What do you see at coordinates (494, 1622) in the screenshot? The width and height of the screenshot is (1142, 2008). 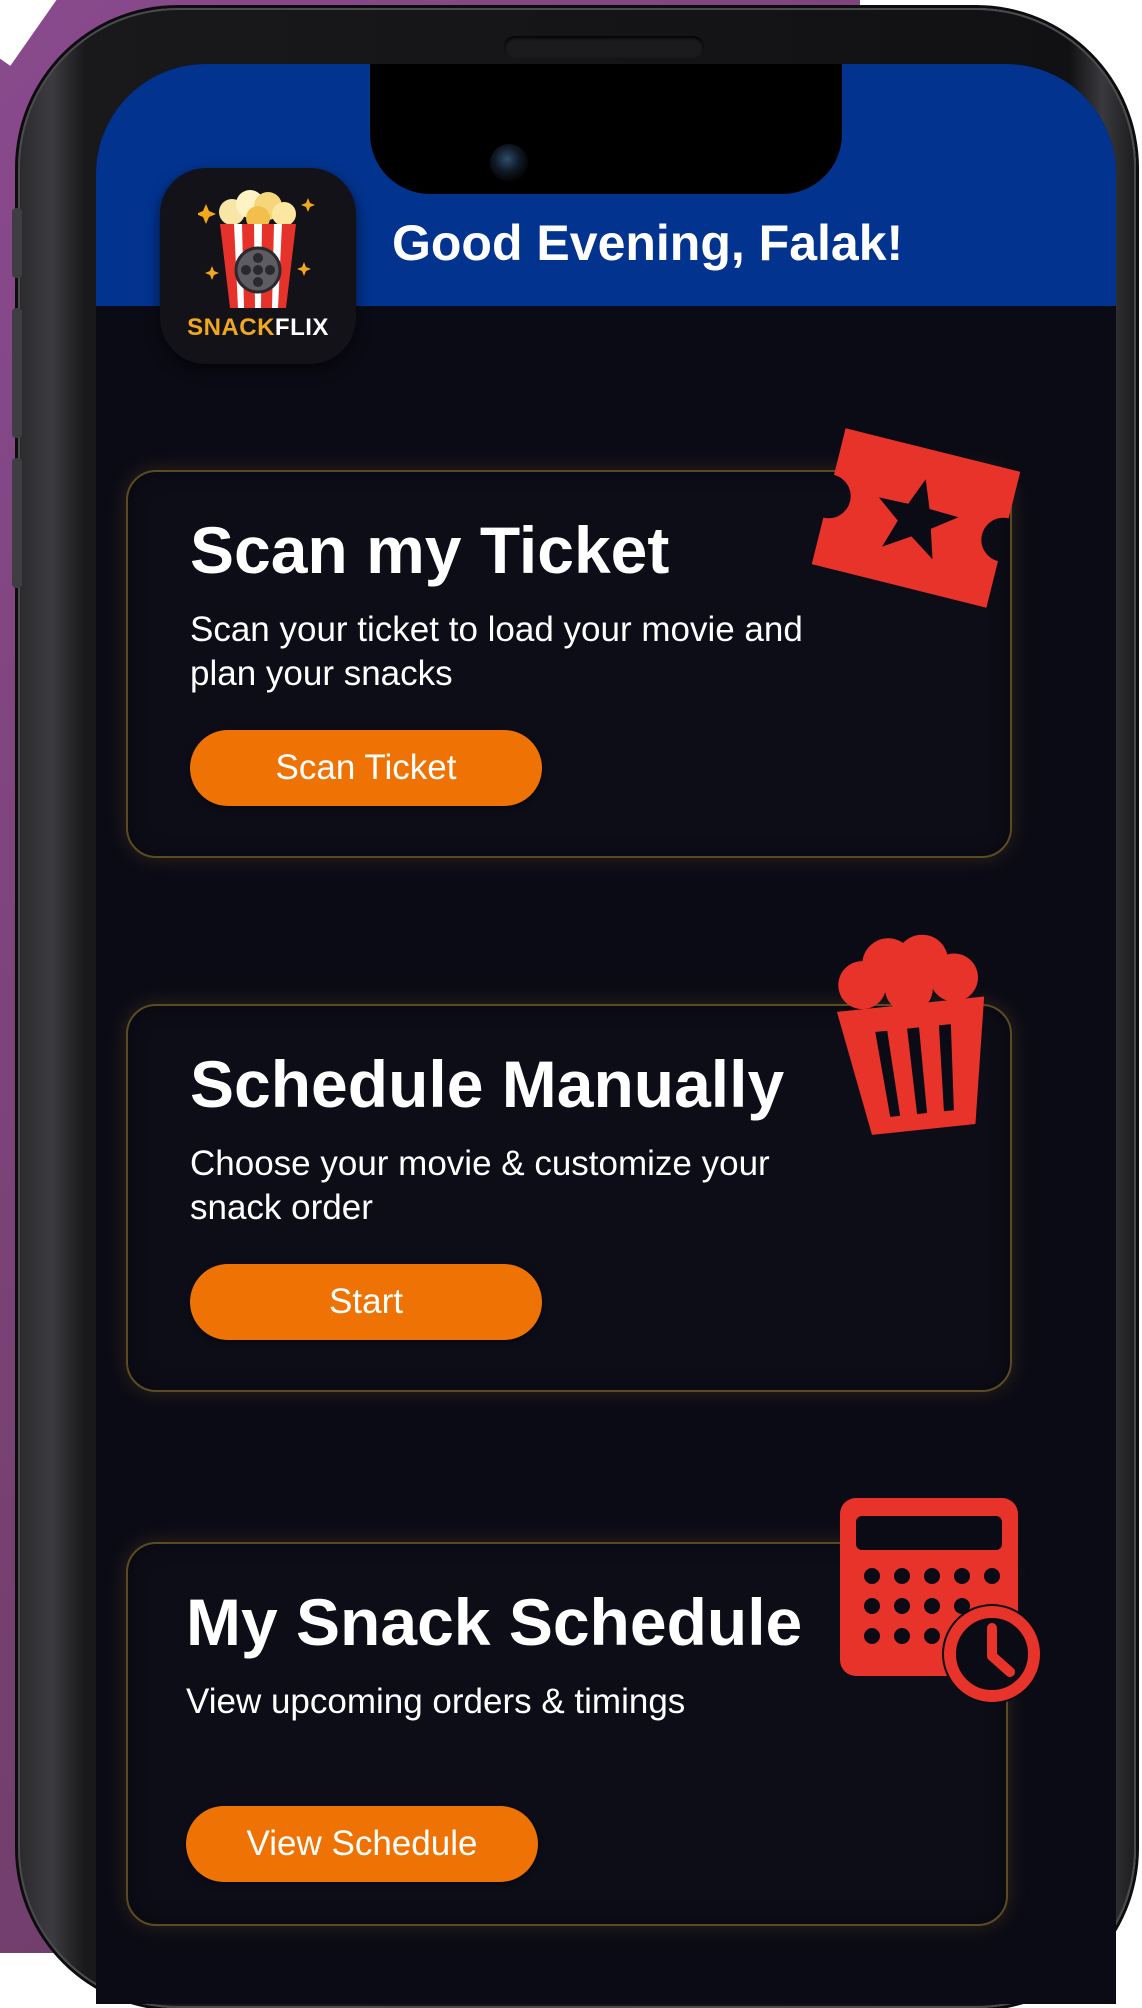 I see `card-title: My Snack Schedule` at bounding box center [494, 1622].